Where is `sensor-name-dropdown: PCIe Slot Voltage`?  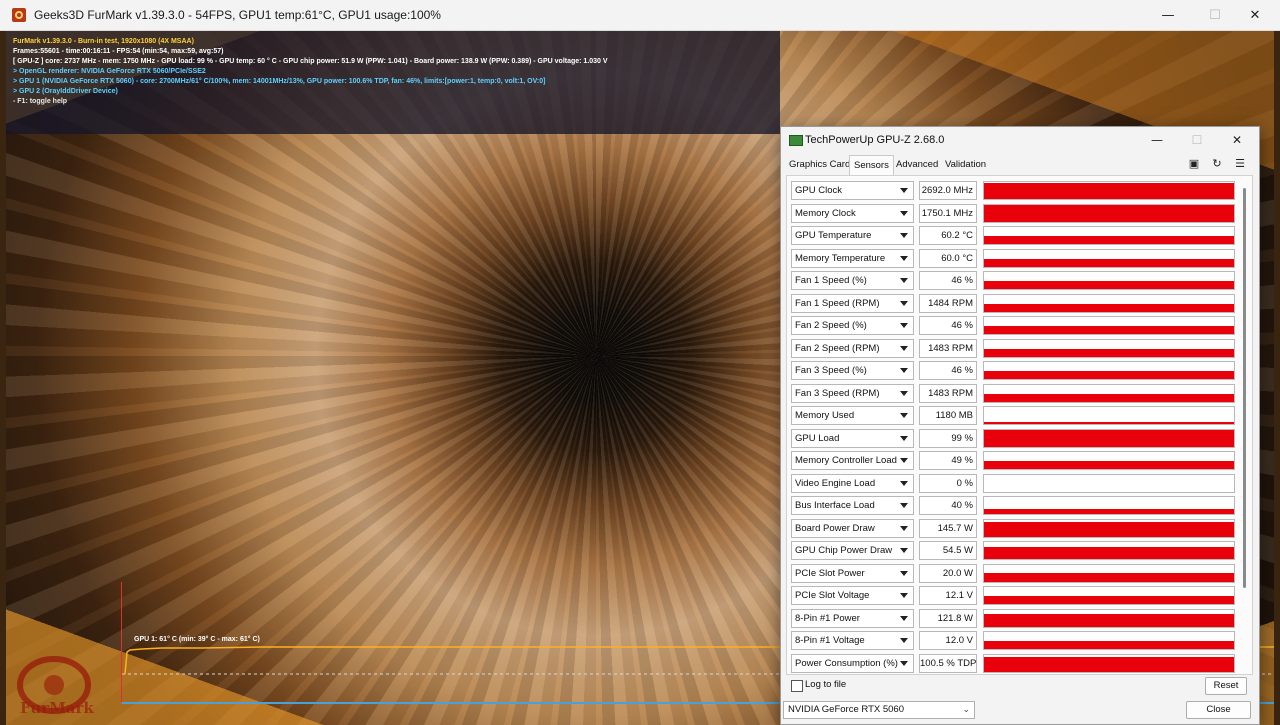 sensor-name-dropdown: PCIe Slot Voltage is located at coordinates (852, 595).